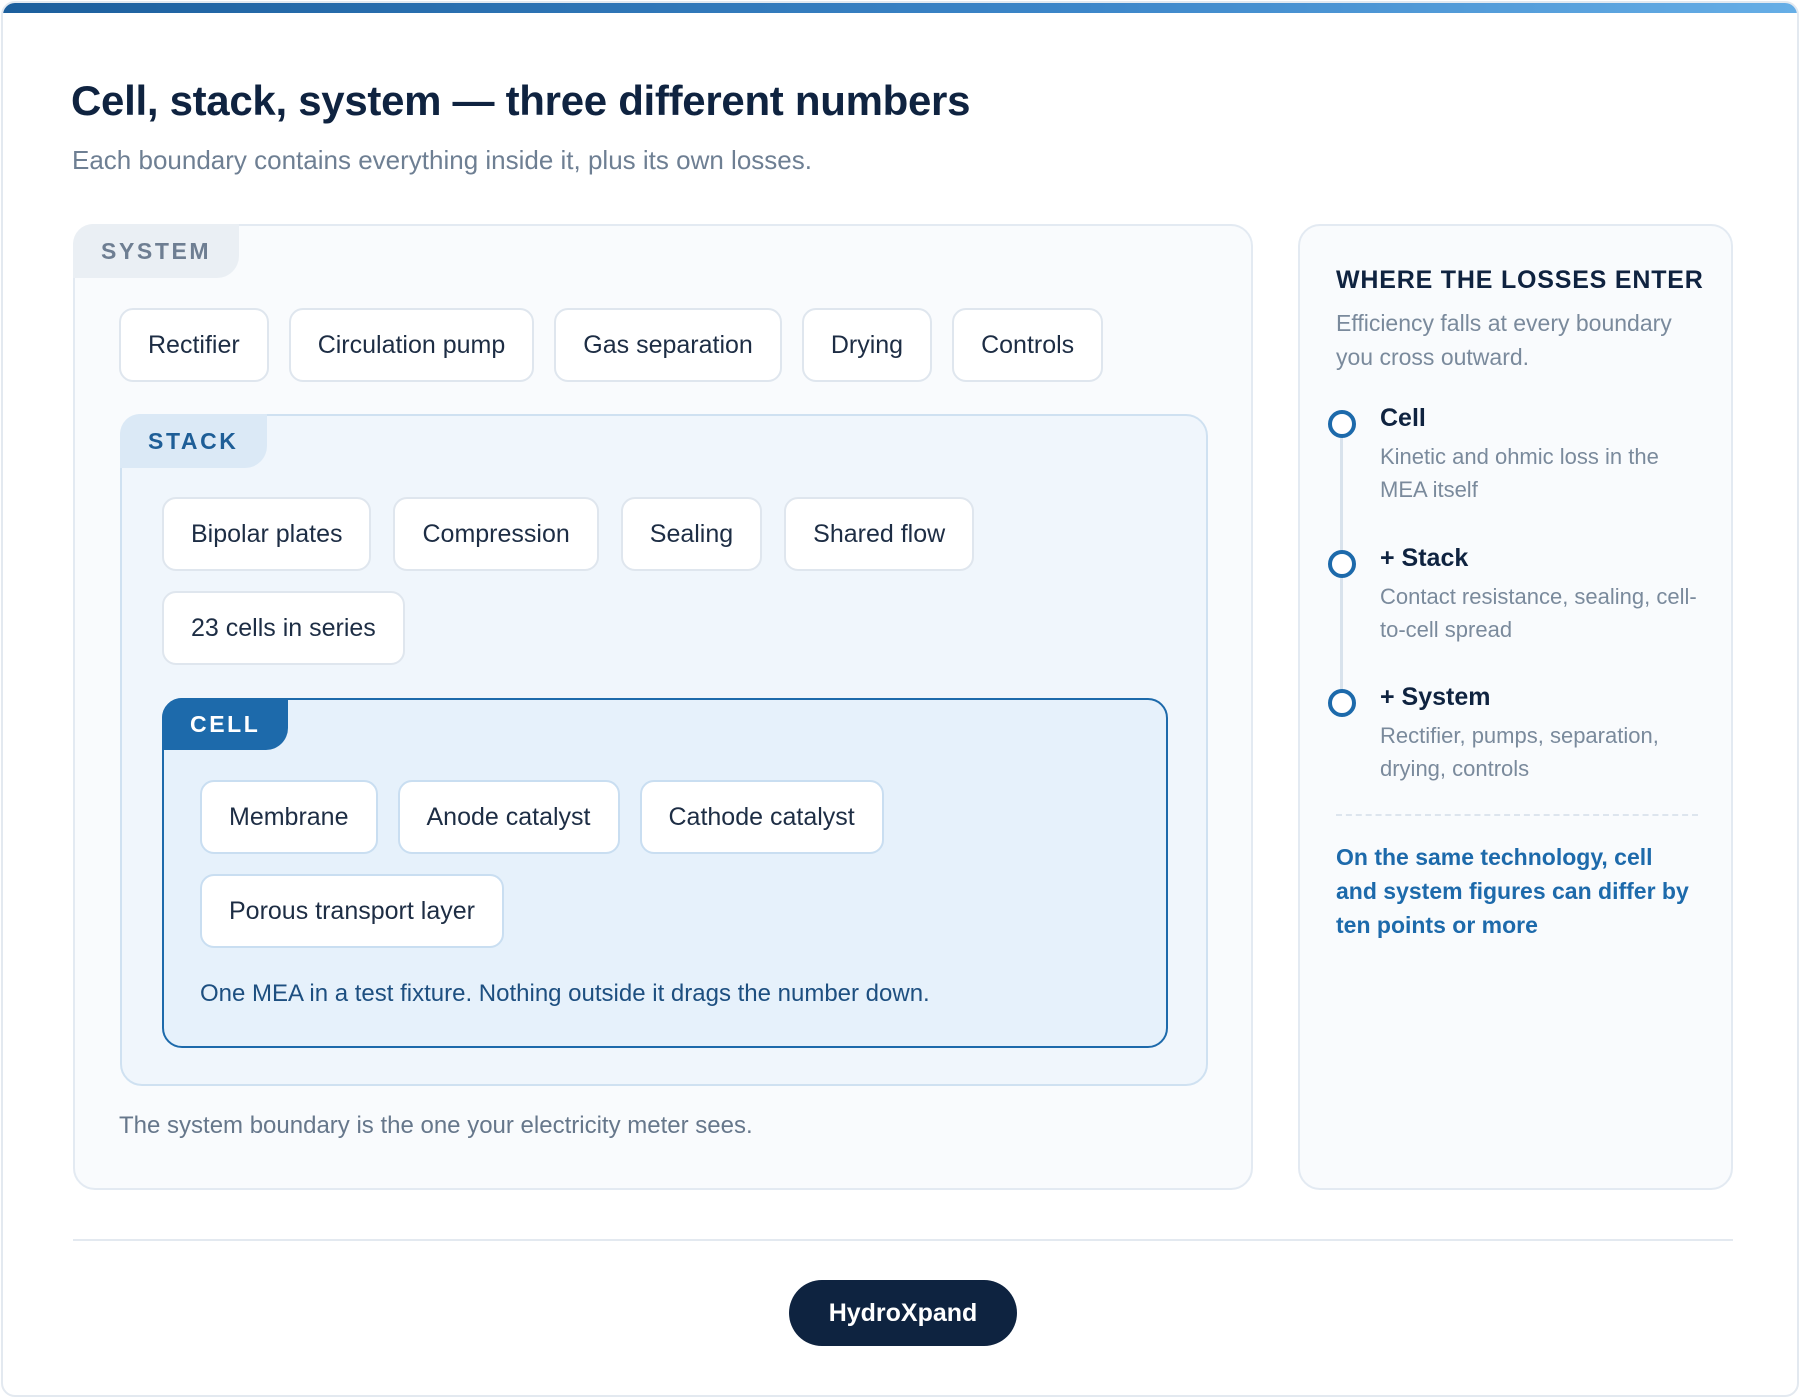 Image resolution: width=1800 pixels, height=1398 pixels. I want to click on component-chip: Rectifier, so click(194, 345).